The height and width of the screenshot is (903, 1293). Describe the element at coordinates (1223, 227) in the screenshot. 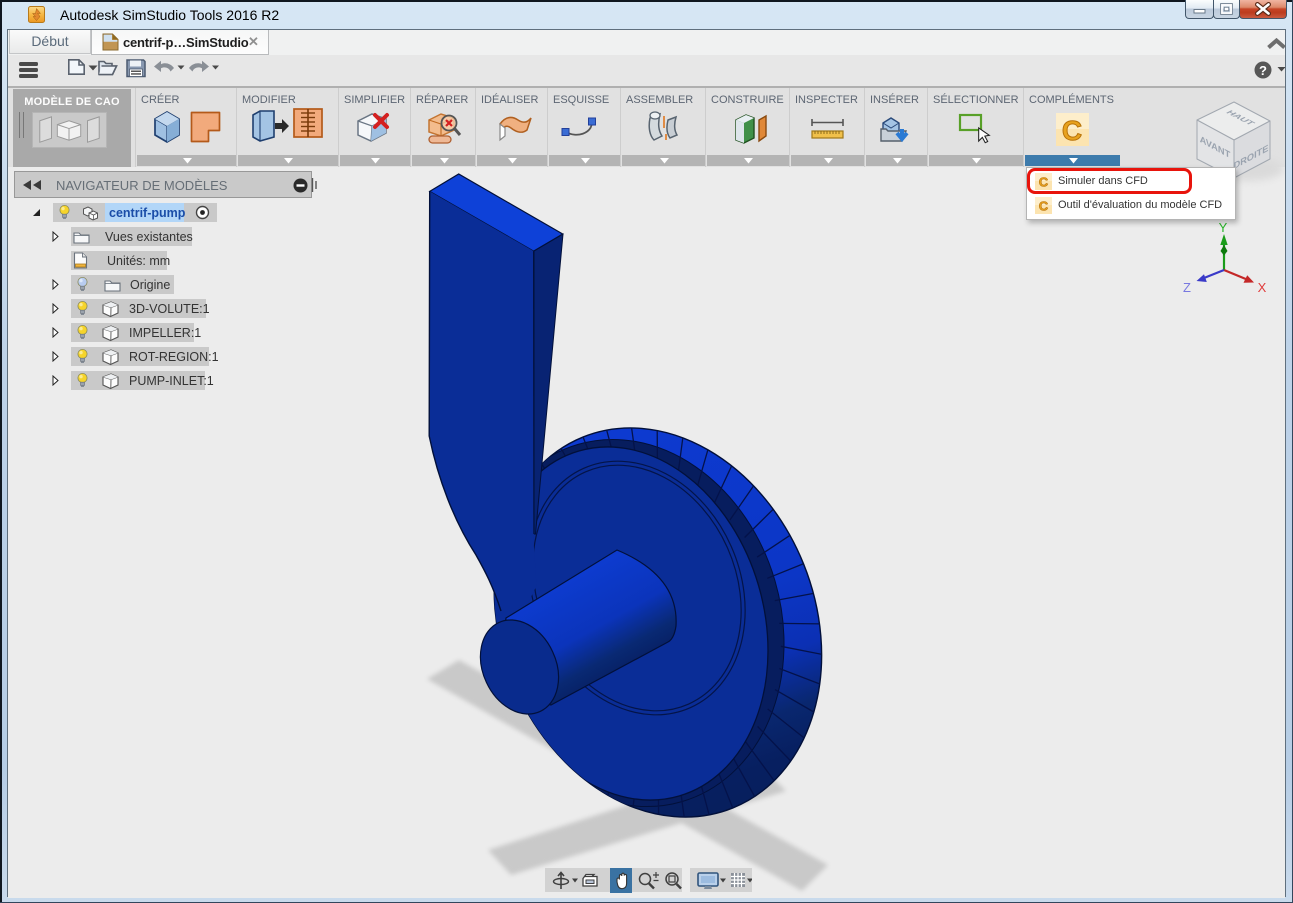

I see `svg-text: Y` at that location.